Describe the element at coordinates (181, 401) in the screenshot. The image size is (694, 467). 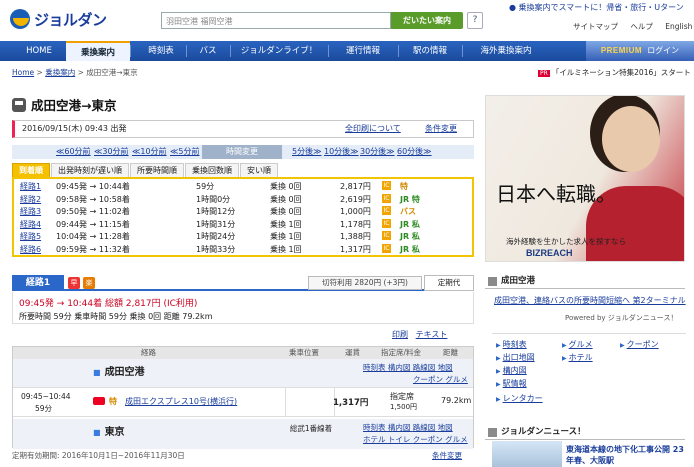
I see `segment-train: 成田エクスプレス10号(横浜行)` at that location.